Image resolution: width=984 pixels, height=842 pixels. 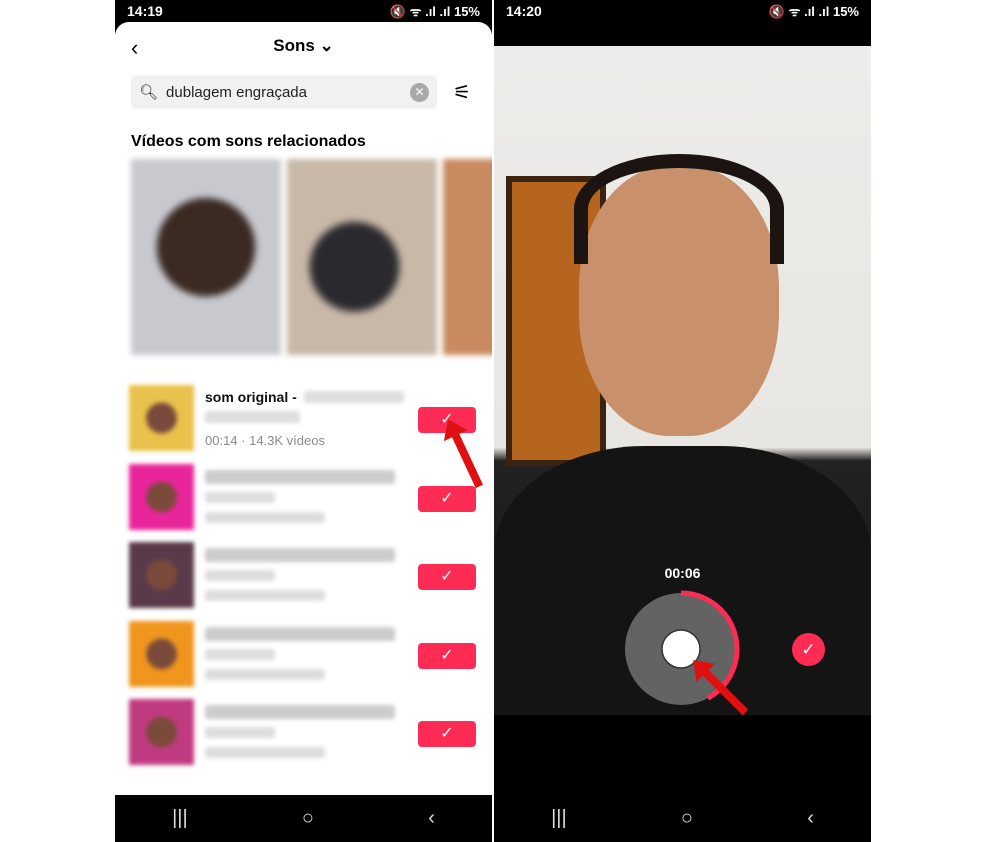 What do you see at coordinates (236, 92) in the screenshot?
I see `search-value: dublagem engraçada` at bounding box center [236, 92].